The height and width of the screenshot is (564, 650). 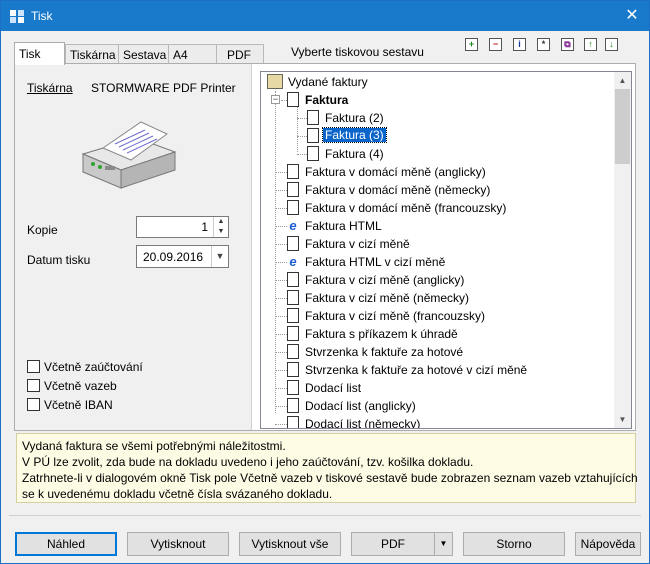 What do you see at coordinates (182, 256) in the screenshot?
I see `date-picker: 20.09.2016 ▼` at bounding box center [182, 256].